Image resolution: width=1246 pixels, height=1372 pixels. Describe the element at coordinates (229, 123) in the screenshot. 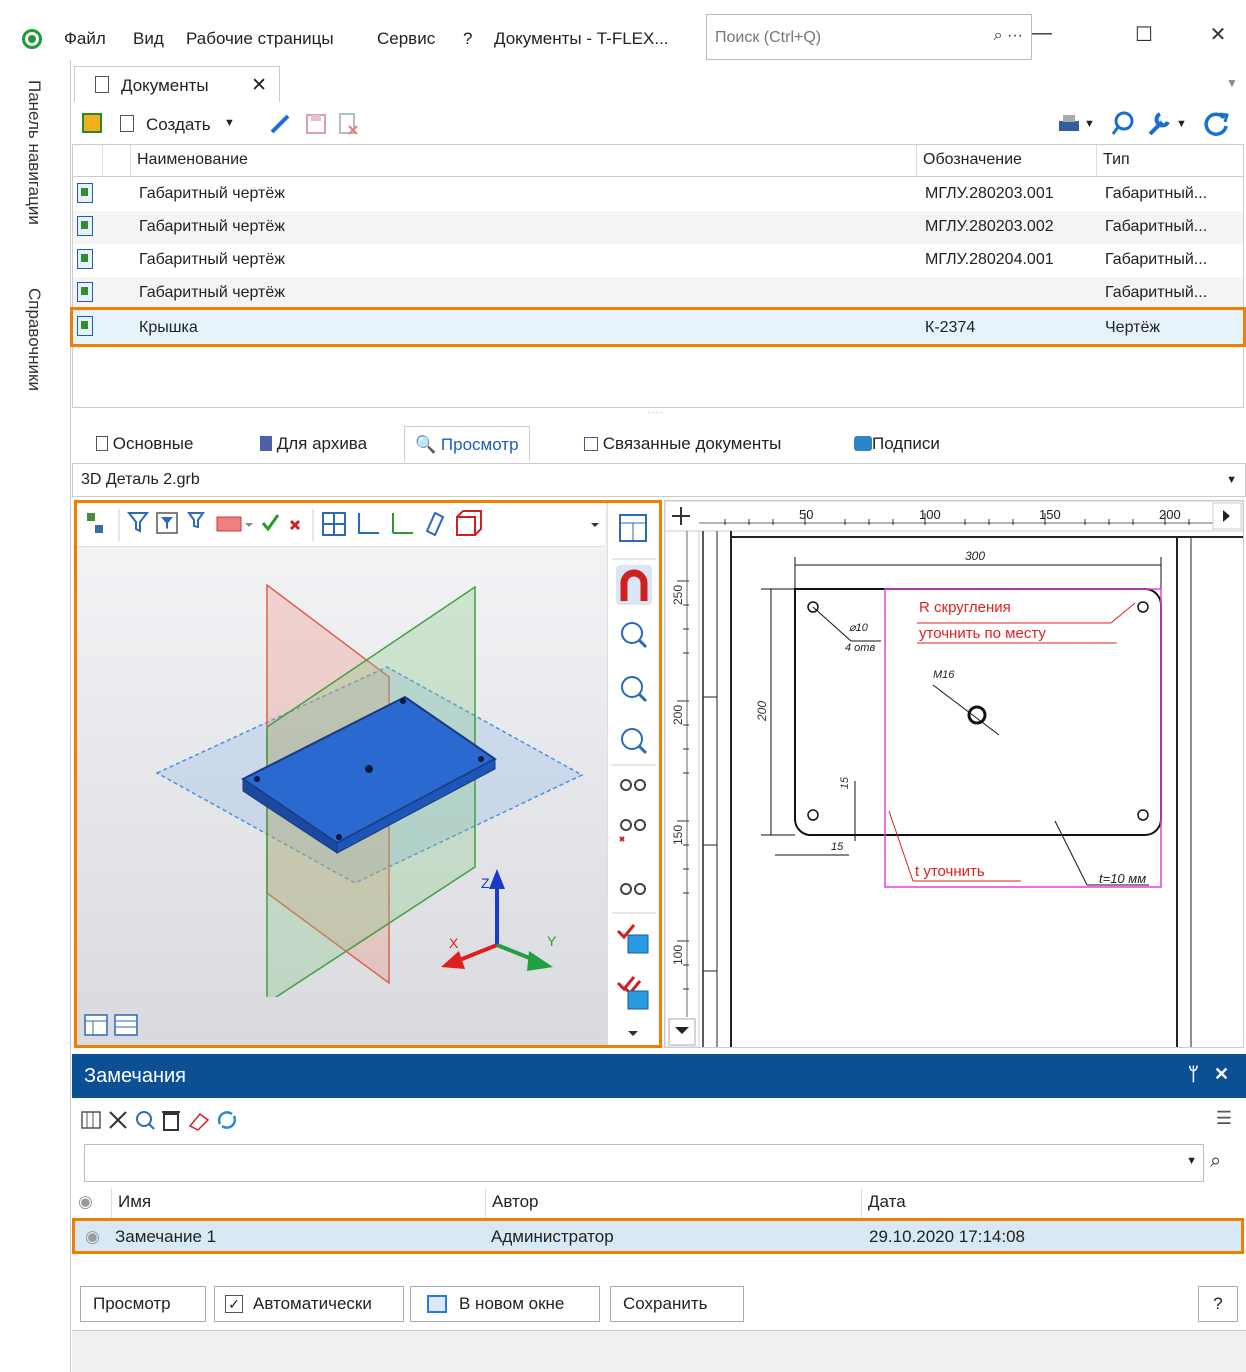

I see `create-dropdown-chevron-icon: ▼` at that location.